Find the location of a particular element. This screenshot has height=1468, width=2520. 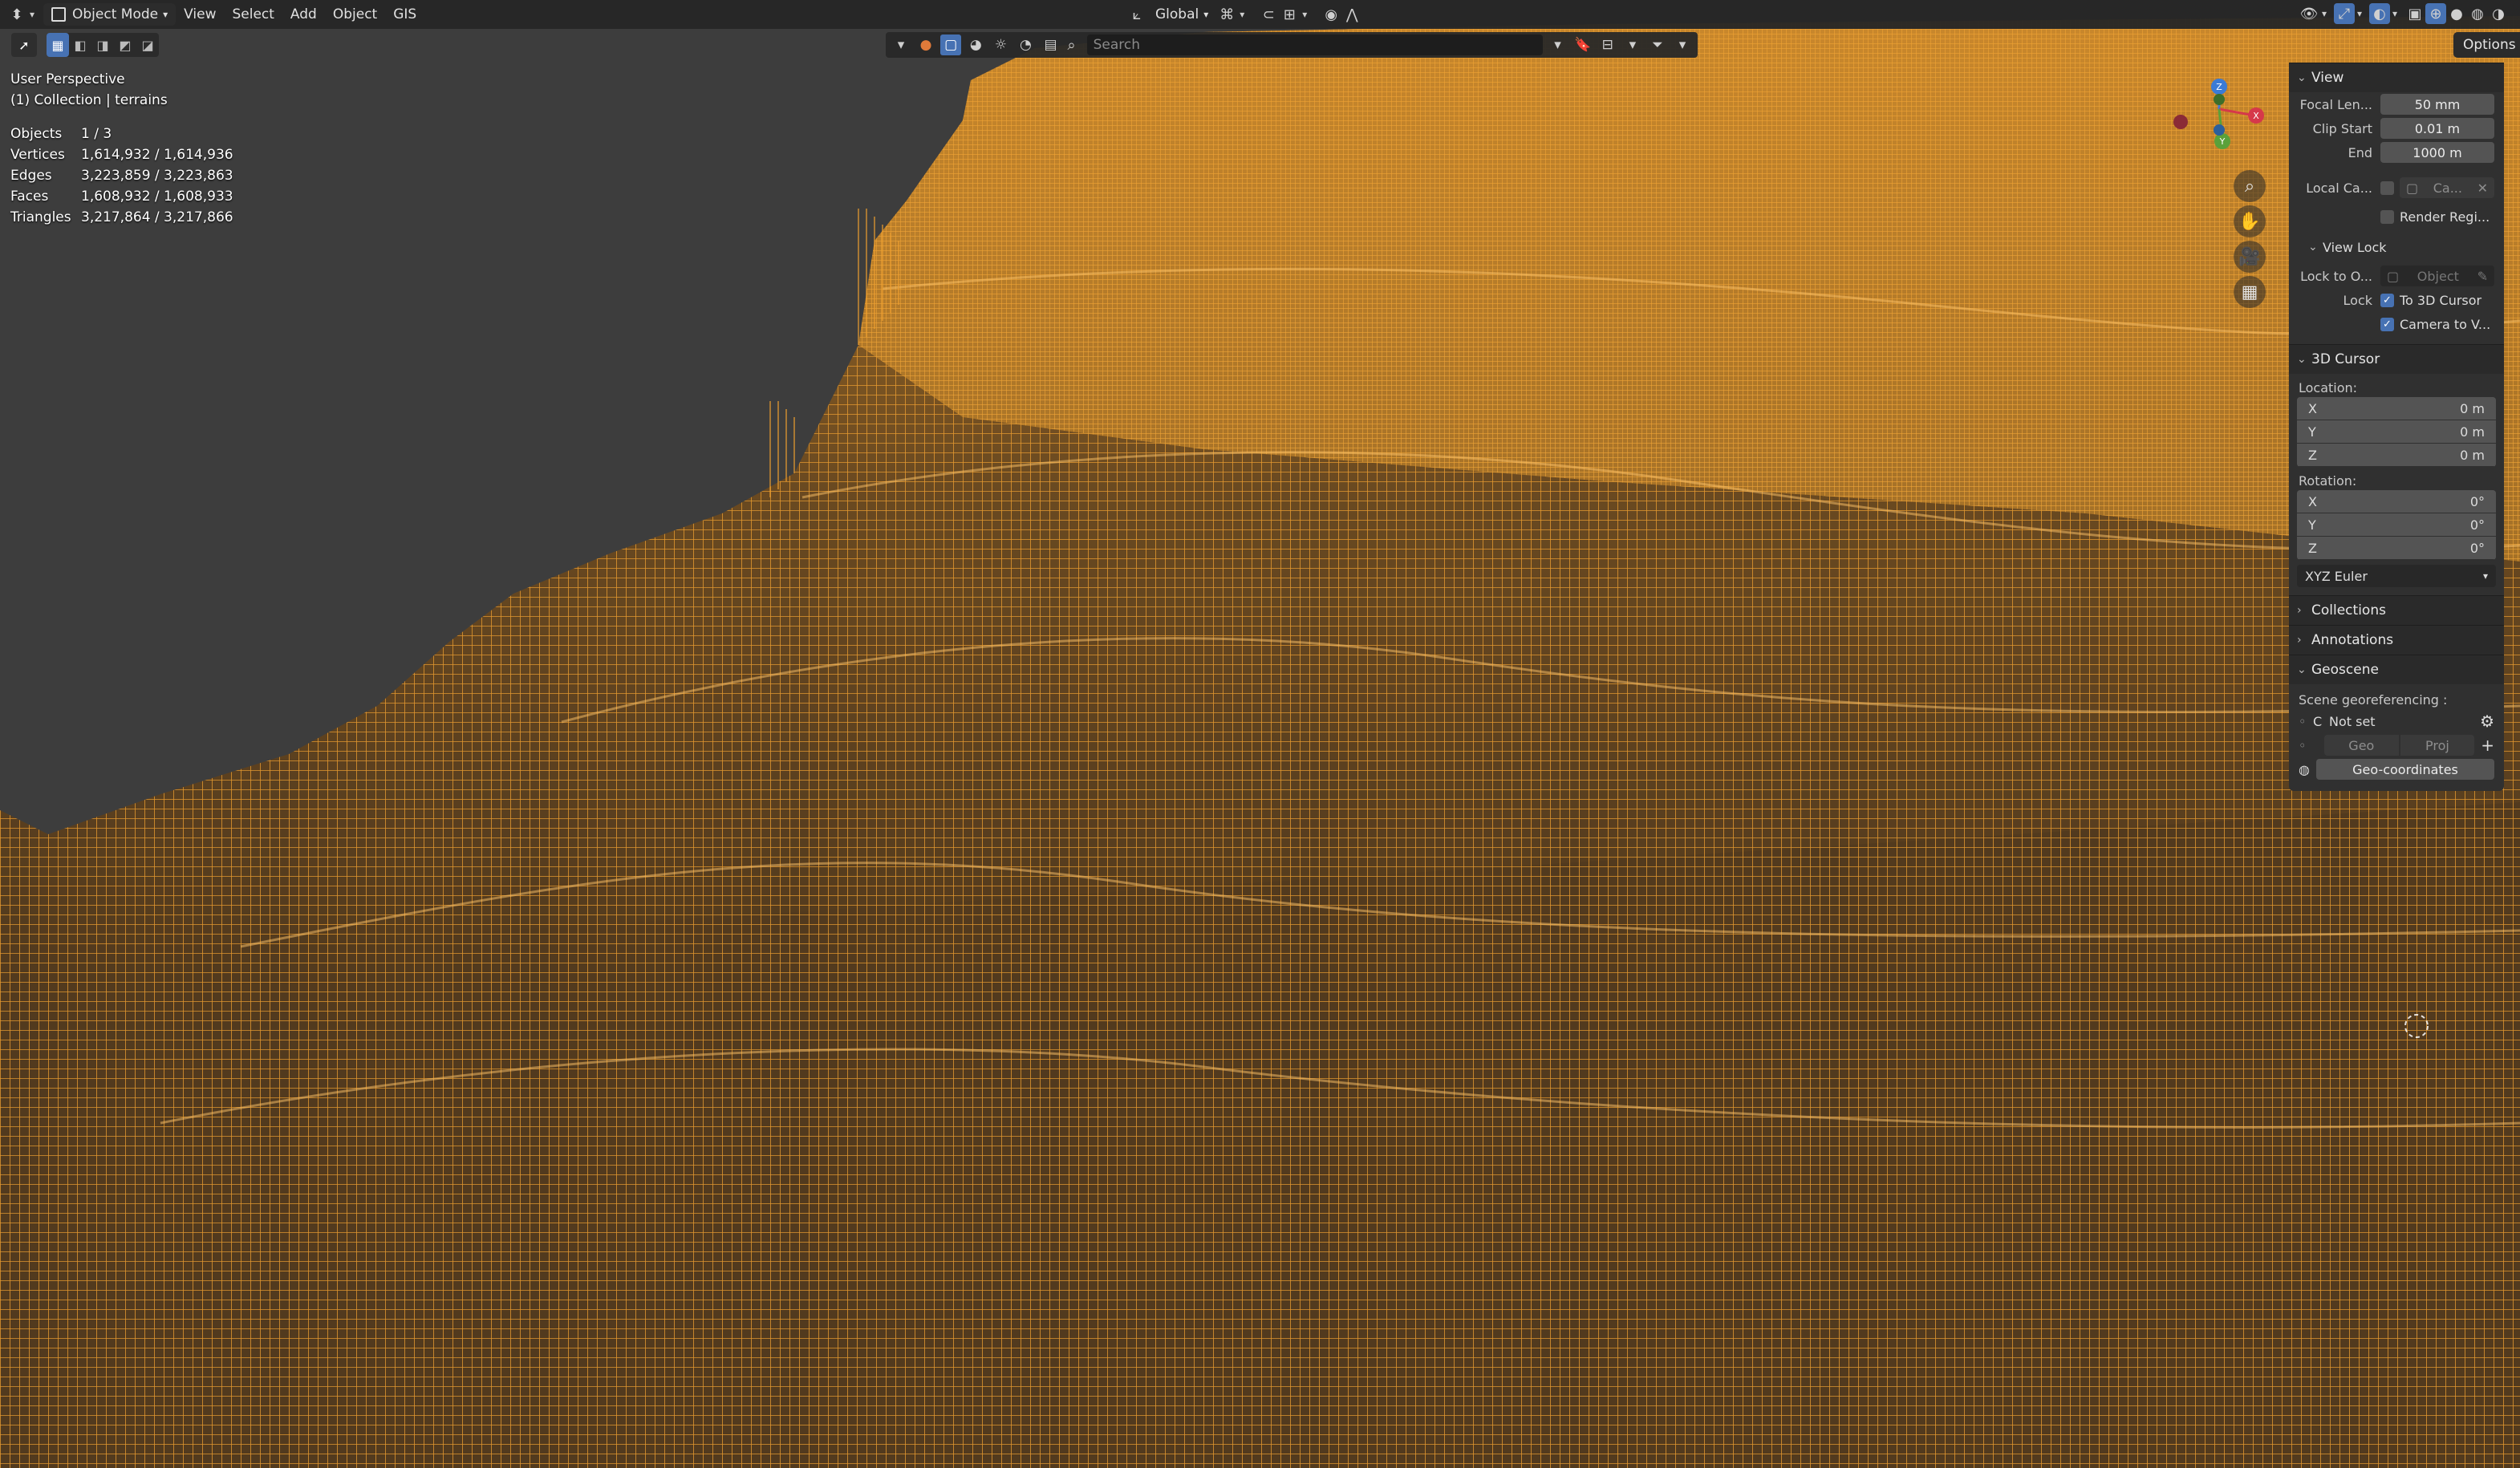

lock-to-cursor-label: To 3D Cursor is located at coordinates (2441, 300).